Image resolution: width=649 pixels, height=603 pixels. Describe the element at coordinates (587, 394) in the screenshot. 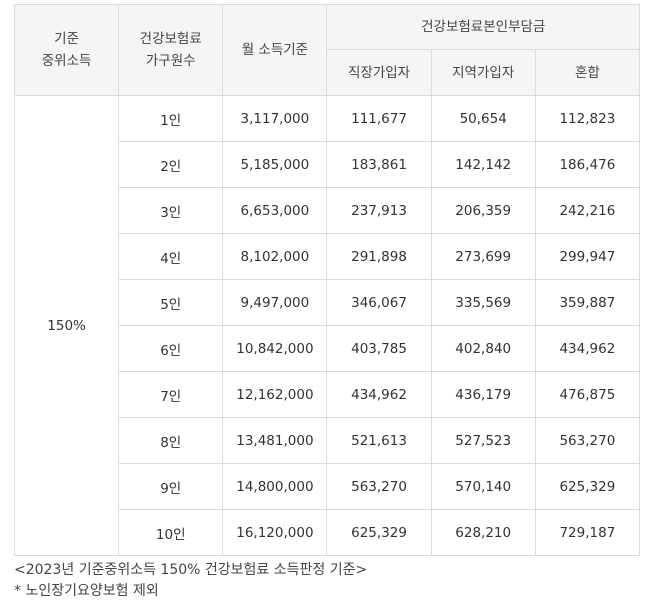

I see `mixed-premium-cell: 476,875` at that location.